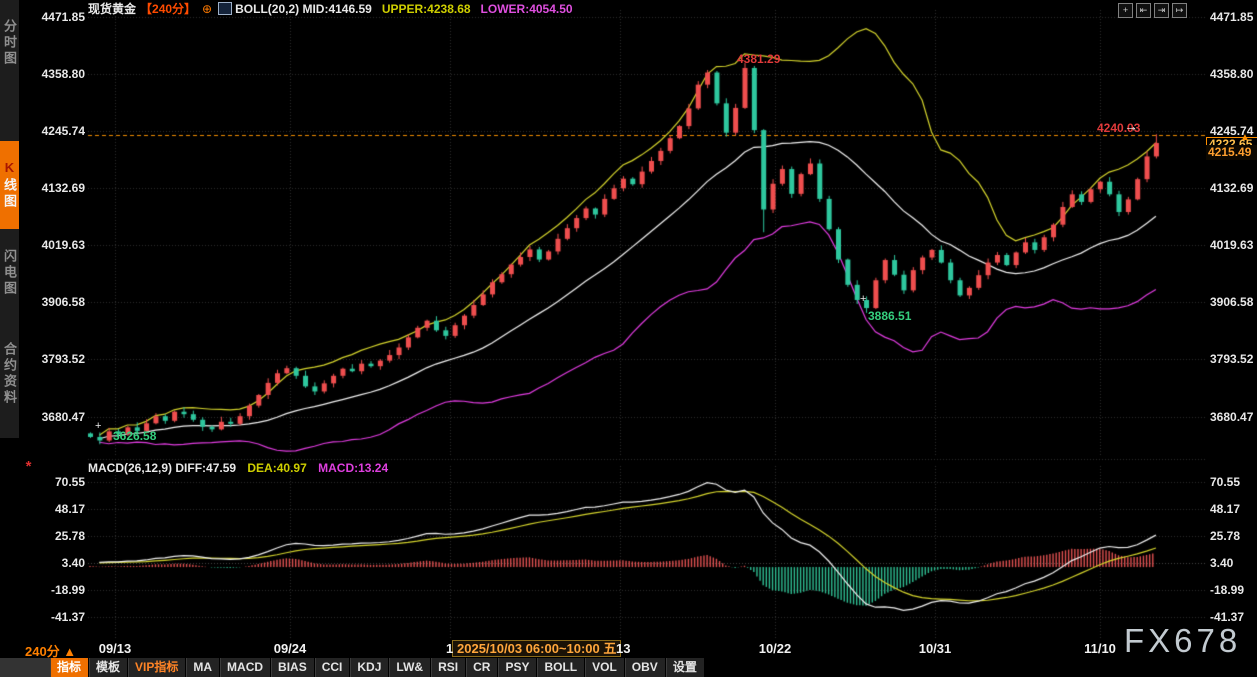 This screenshot has width=1257, height=677. I want to click on toolbar-button-MA: MA, so click(203, 667).